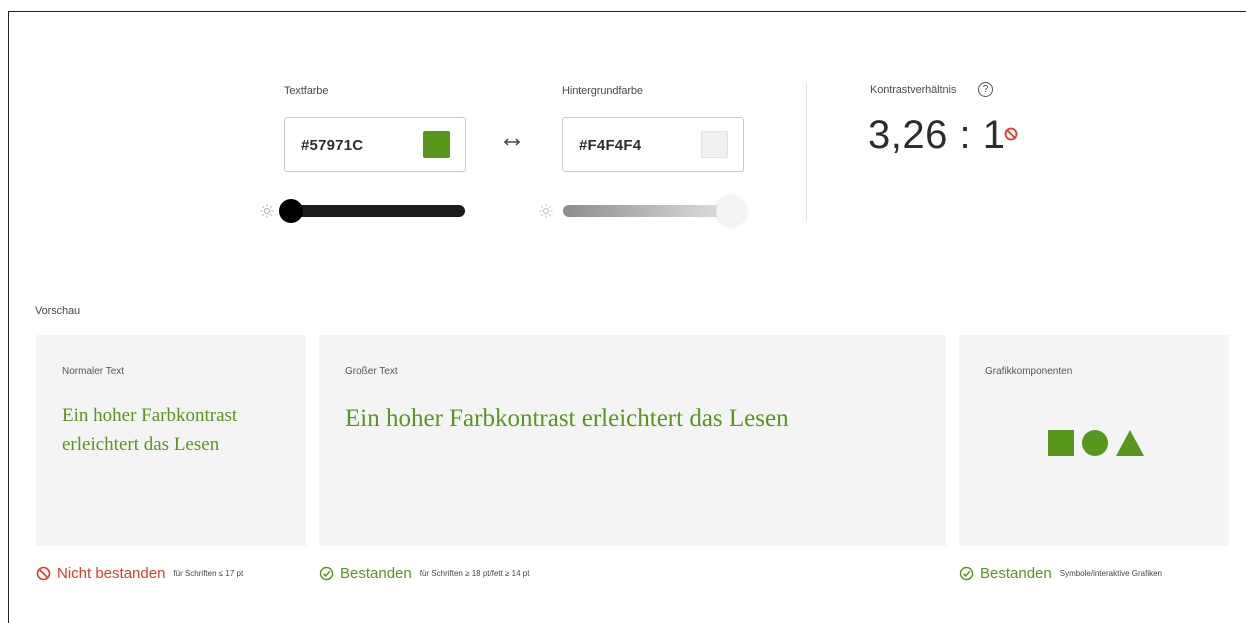 This screenshot has width=1246, height=623. What do you see at coordinates (93, 371) in the screenshot?
I see `panel-title: Normaler Text` at bounding box center [93, 371].